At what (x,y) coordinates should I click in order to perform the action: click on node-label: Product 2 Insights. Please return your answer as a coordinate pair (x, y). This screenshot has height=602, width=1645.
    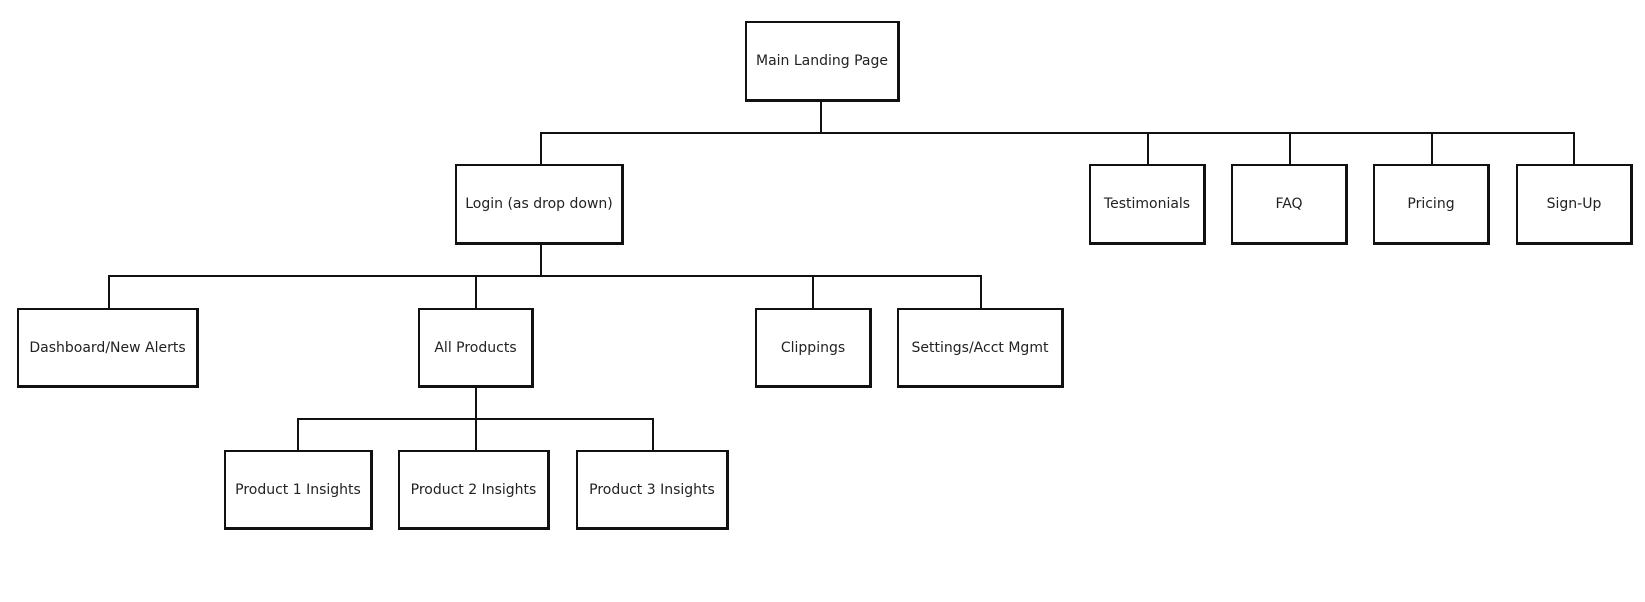
    Looking at the image, I should click on (473, 489).